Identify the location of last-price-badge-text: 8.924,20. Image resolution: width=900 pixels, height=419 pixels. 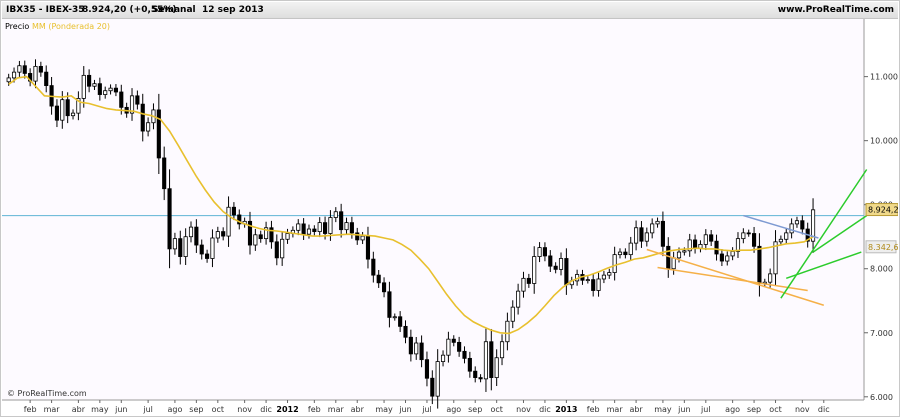
(883, 210).